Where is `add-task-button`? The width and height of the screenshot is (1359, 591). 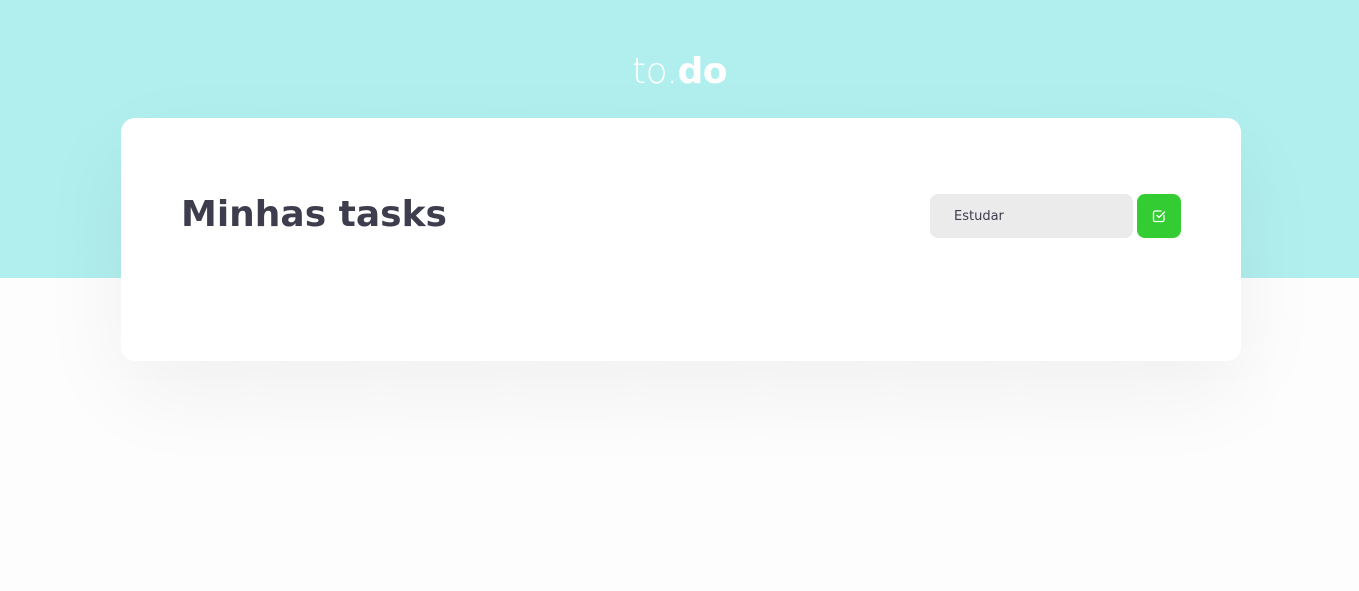
add-task-button is located at coordinates (1159, 216).